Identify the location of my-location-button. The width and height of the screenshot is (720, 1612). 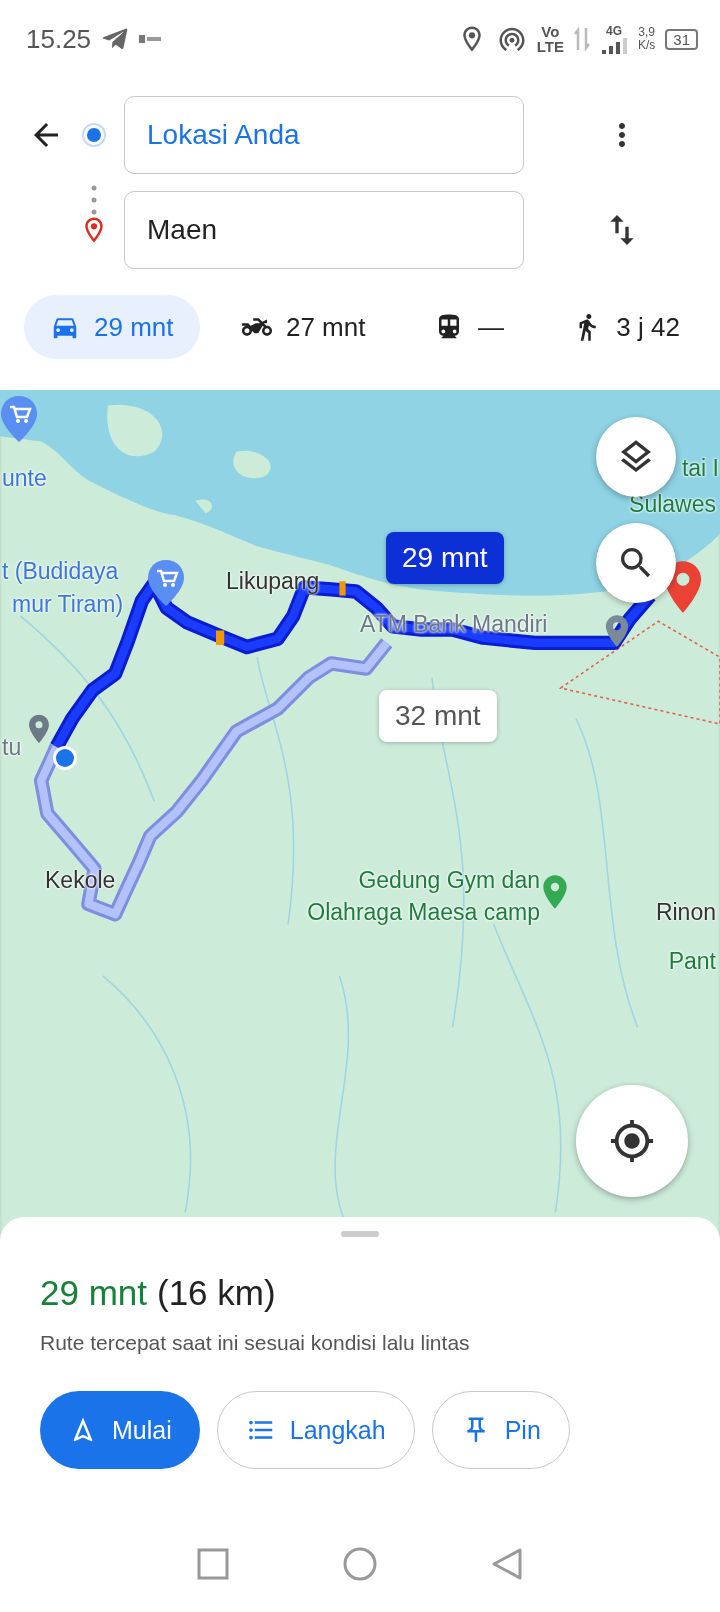
(632, 1141).